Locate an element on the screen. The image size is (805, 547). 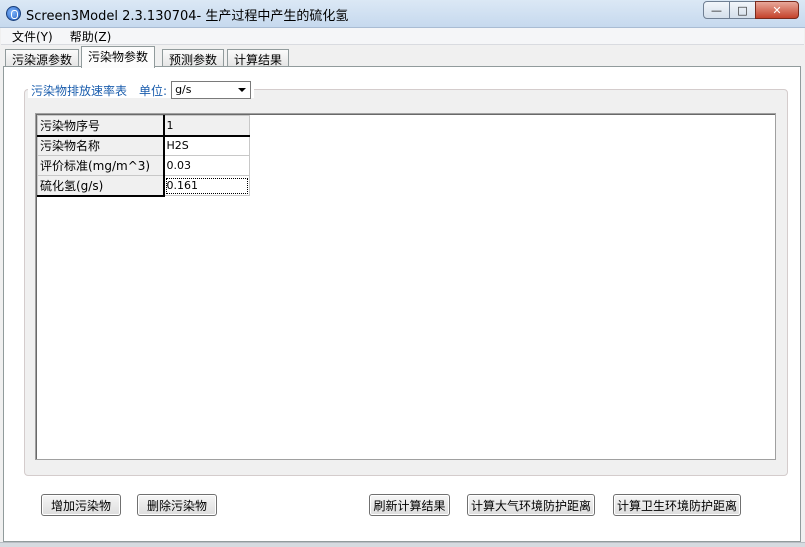
cell-value: 0.03 is located at coordinates (206, 165).